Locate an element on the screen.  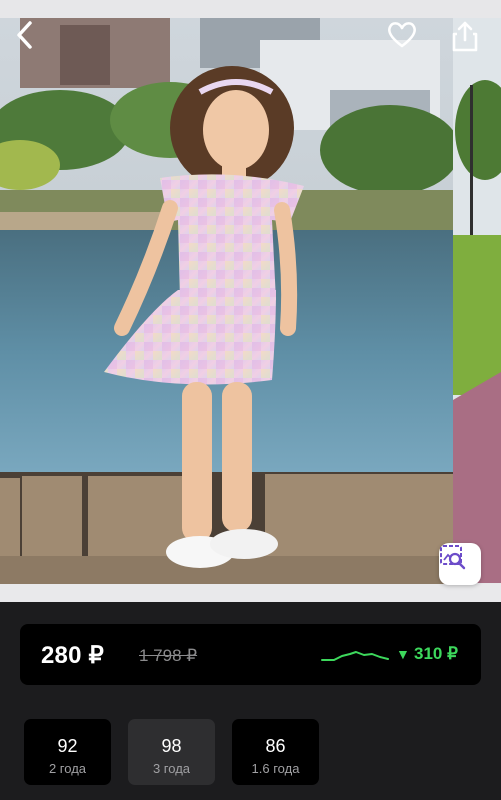
size-value: 92 is located at coordinates (67, 746).